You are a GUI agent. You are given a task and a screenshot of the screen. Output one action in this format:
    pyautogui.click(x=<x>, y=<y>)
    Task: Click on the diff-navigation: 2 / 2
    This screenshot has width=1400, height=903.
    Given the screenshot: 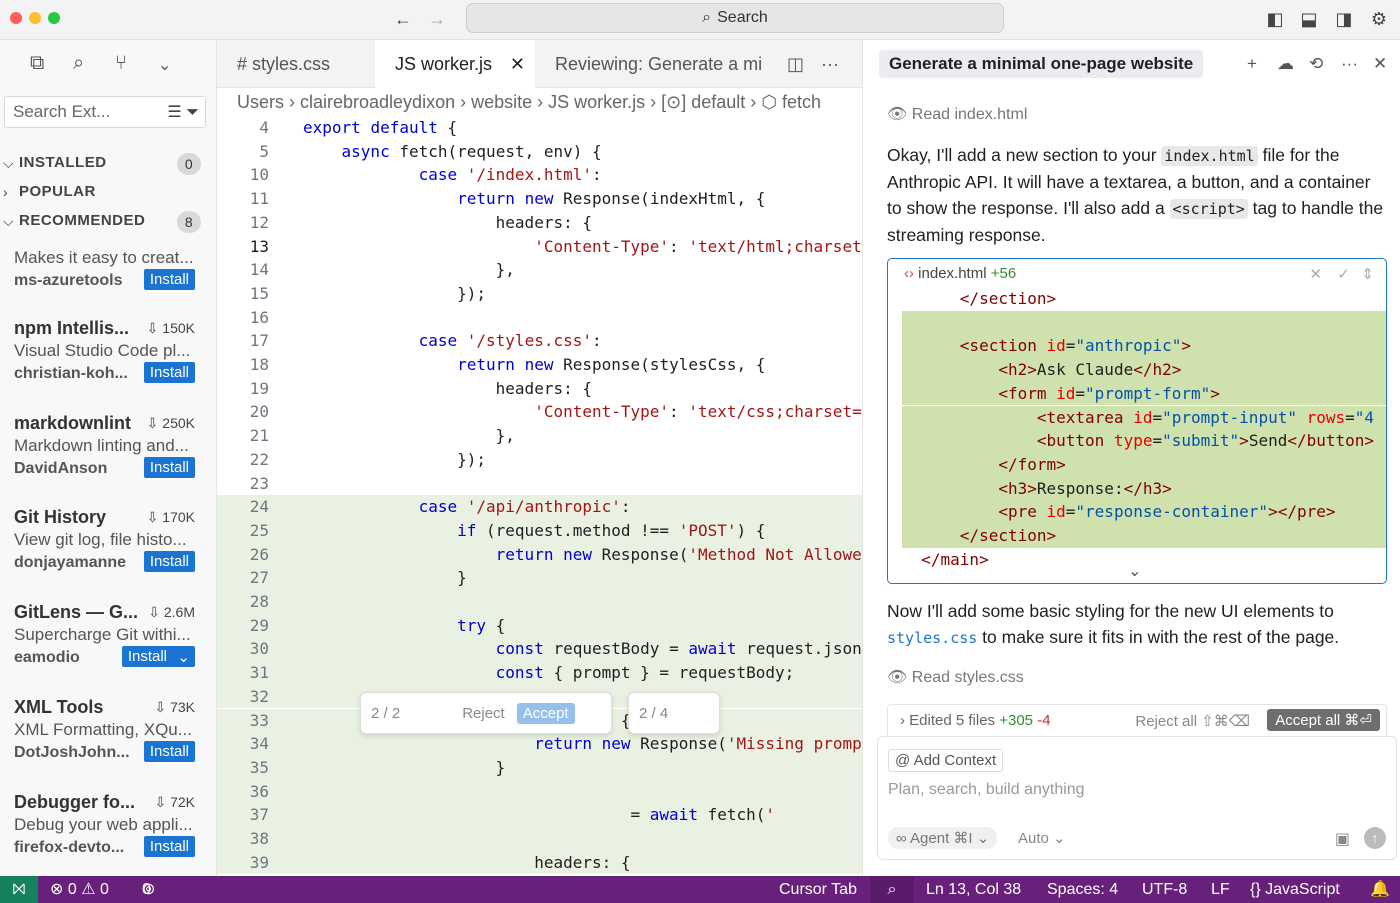 What is the action you would take?
    pyautogui.click(x=385, y=713)
    